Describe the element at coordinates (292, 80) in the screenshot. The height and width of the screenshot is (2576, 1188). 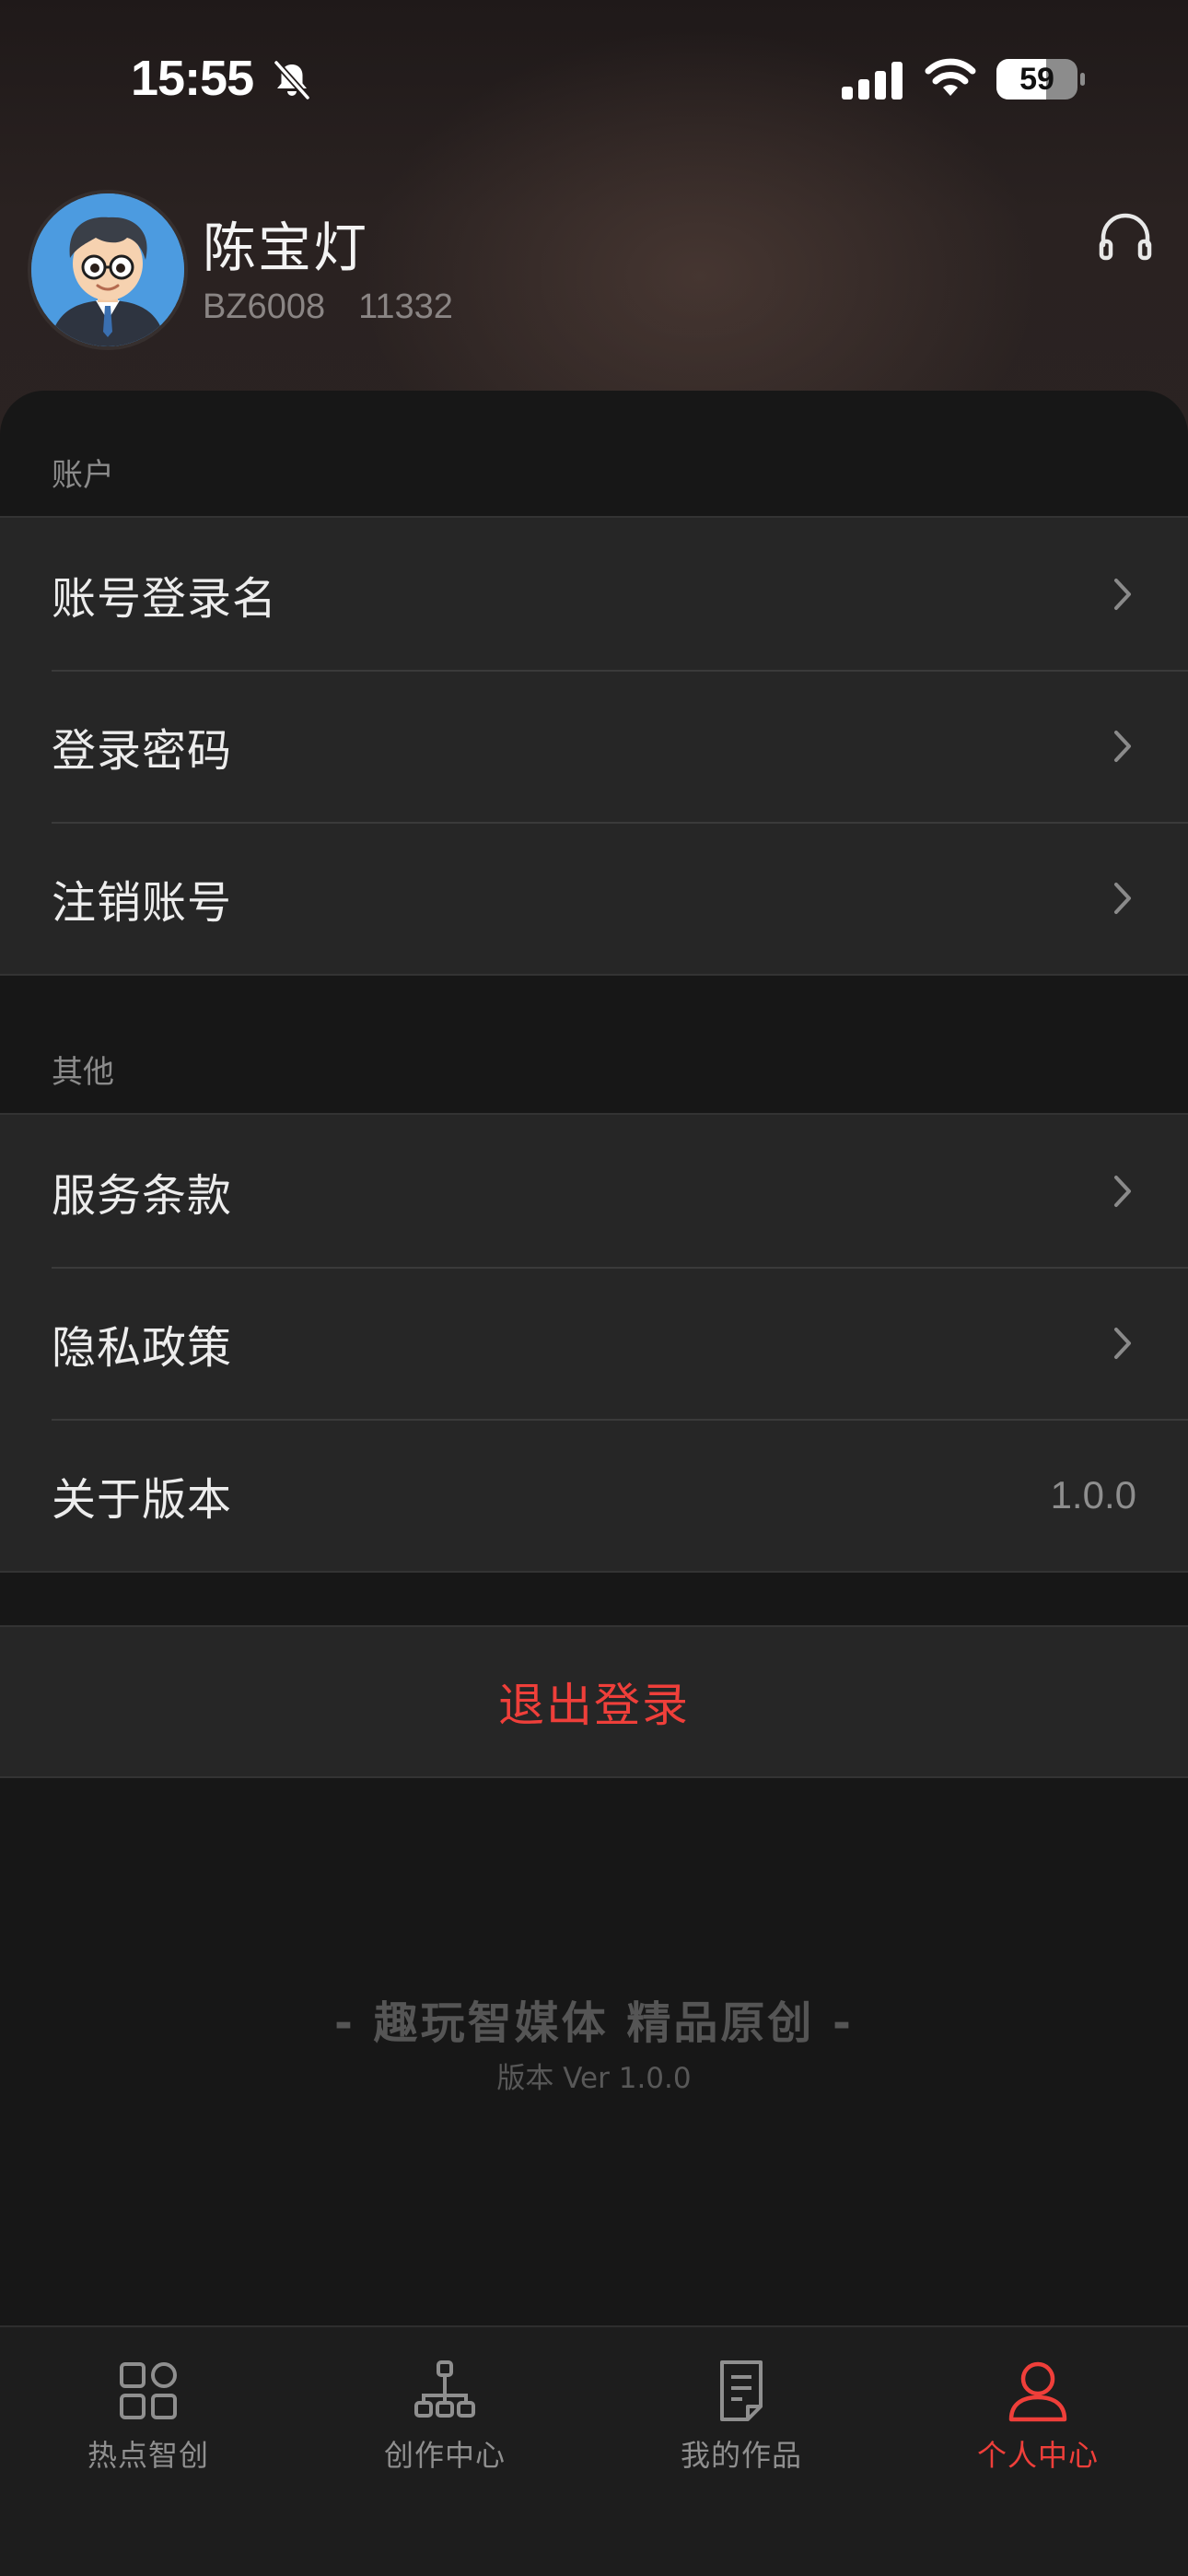
I see `bell-slash-icon` at that location.